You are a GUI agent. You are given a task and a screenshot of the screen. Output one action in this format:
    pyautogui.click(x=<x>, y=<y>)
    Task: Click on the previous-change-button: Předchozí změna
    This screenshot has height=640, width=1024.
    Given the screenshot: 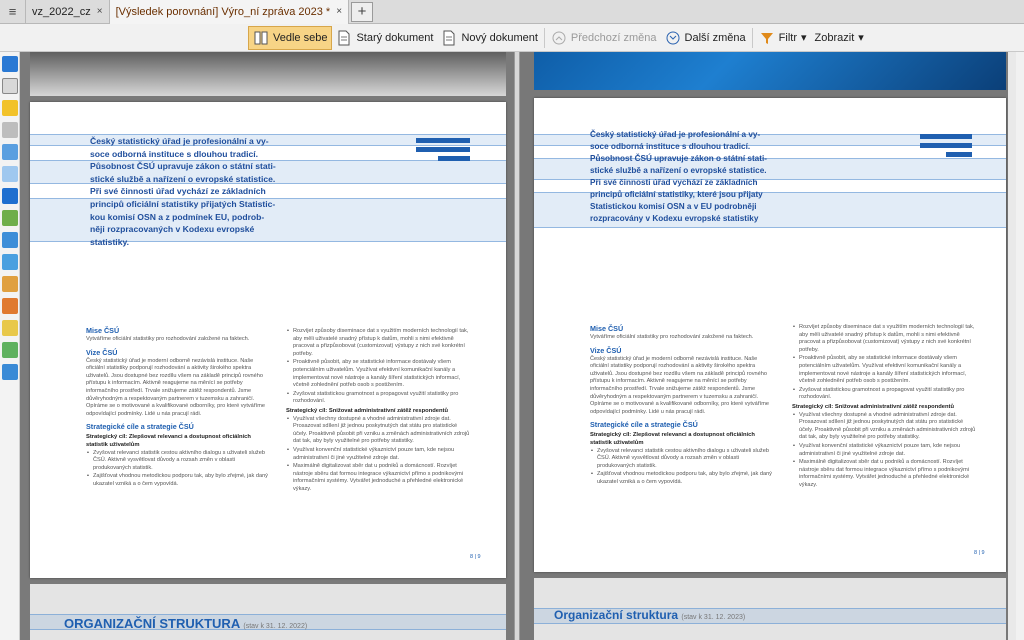 What is the action you would take?
    pyautogui.click(x=604, y=38)
    